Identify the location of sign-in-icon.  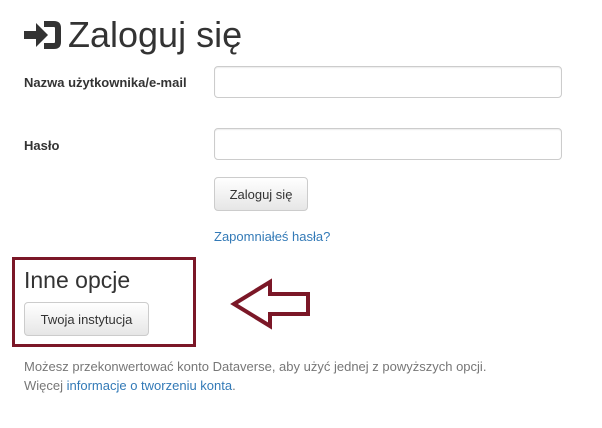
(42, 35).